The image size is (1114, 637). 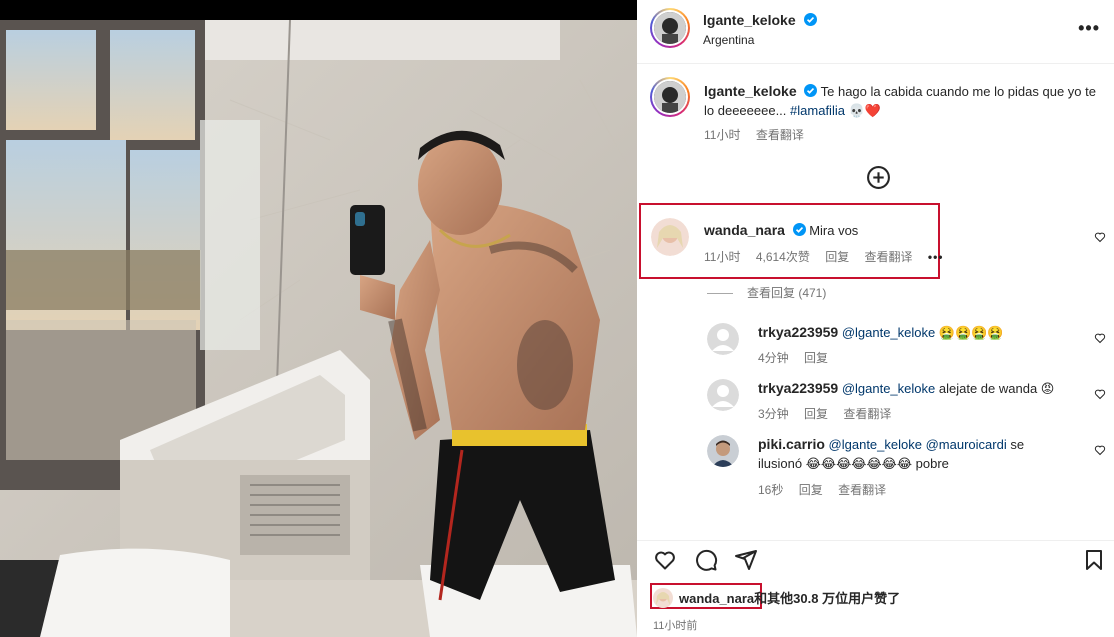 I want to click on more-horizontal-icon: •••, so click(x=1089, y=28).